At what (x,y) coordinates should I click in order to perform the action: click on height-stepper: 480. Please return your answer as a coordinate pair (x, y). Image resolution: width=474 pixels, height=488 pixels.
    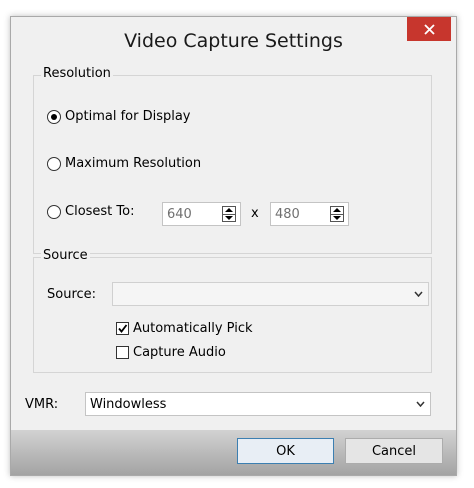
    Looking at the image, I should click on (309, 214).